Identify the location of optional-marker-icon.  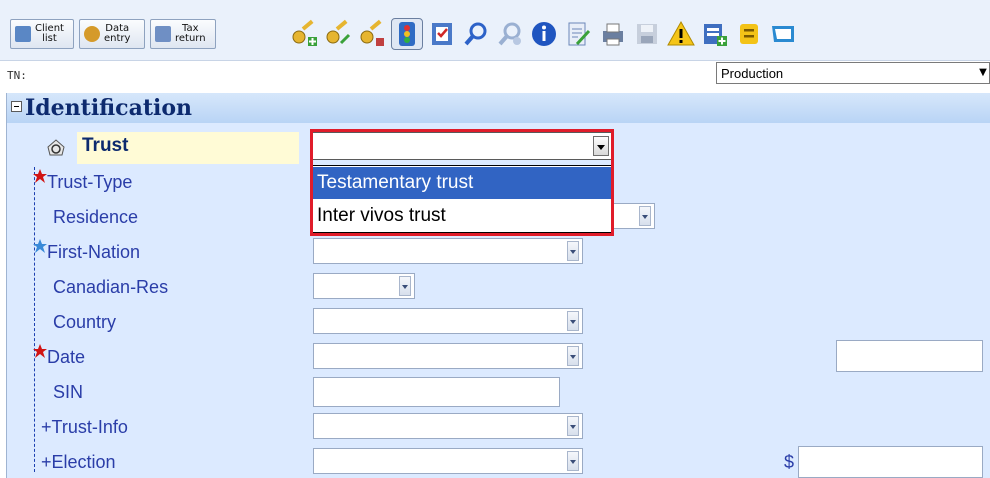
(40, 246).